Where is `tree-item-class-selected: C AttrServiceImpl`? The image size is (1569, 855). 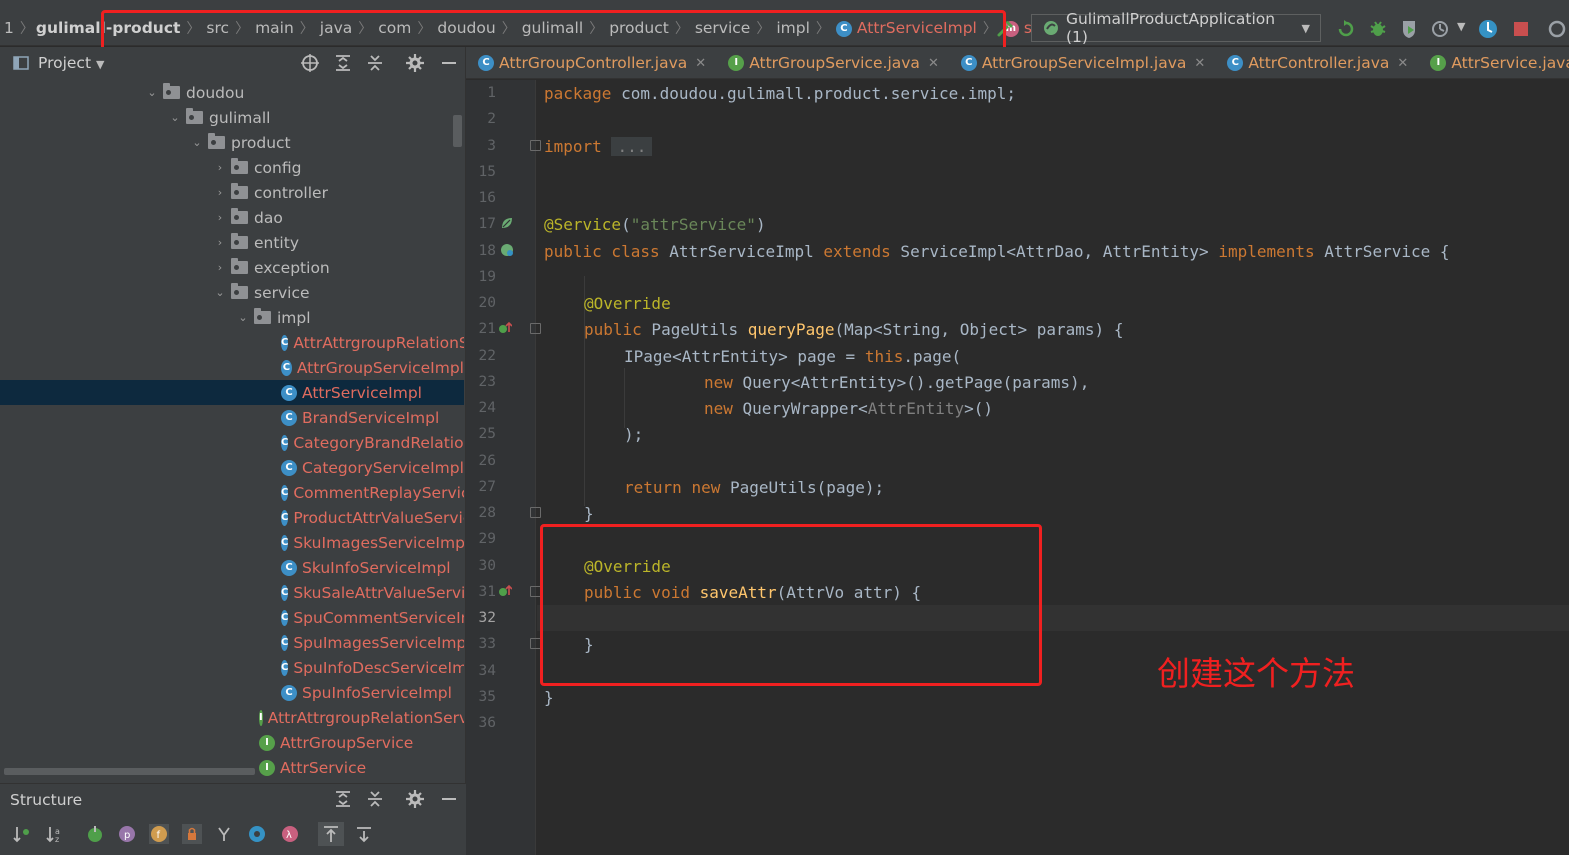 tree-item-class-selected: C AttrServiceImpl is located at coordinates (232, 392).